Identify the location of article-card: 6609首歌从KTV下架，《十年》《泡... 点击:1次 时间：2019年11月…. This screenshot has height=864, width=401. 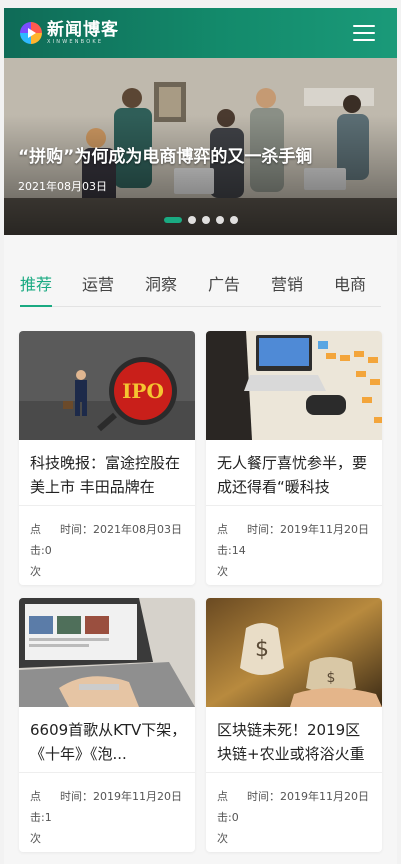
(107, 725).